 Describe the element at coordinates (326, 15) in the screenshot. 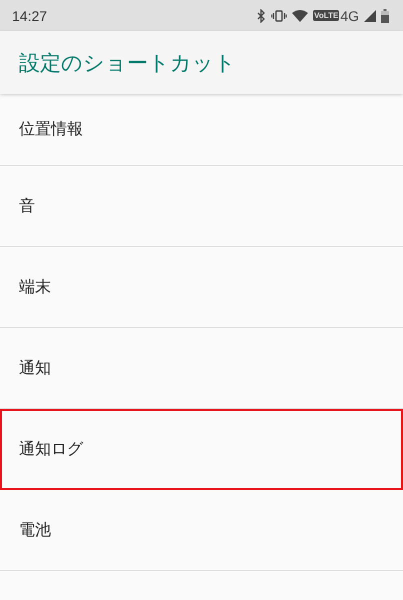

I see `volte-badge: VoLTE` at that location.